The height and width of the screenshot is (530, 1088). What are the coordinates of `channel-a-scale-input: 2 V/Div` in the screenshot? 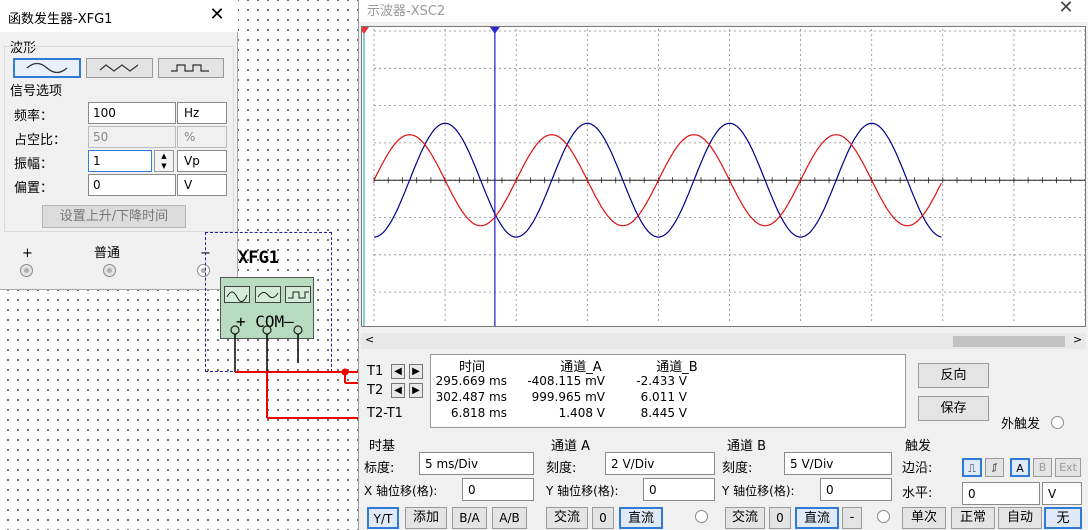 It's located at (660, 463).